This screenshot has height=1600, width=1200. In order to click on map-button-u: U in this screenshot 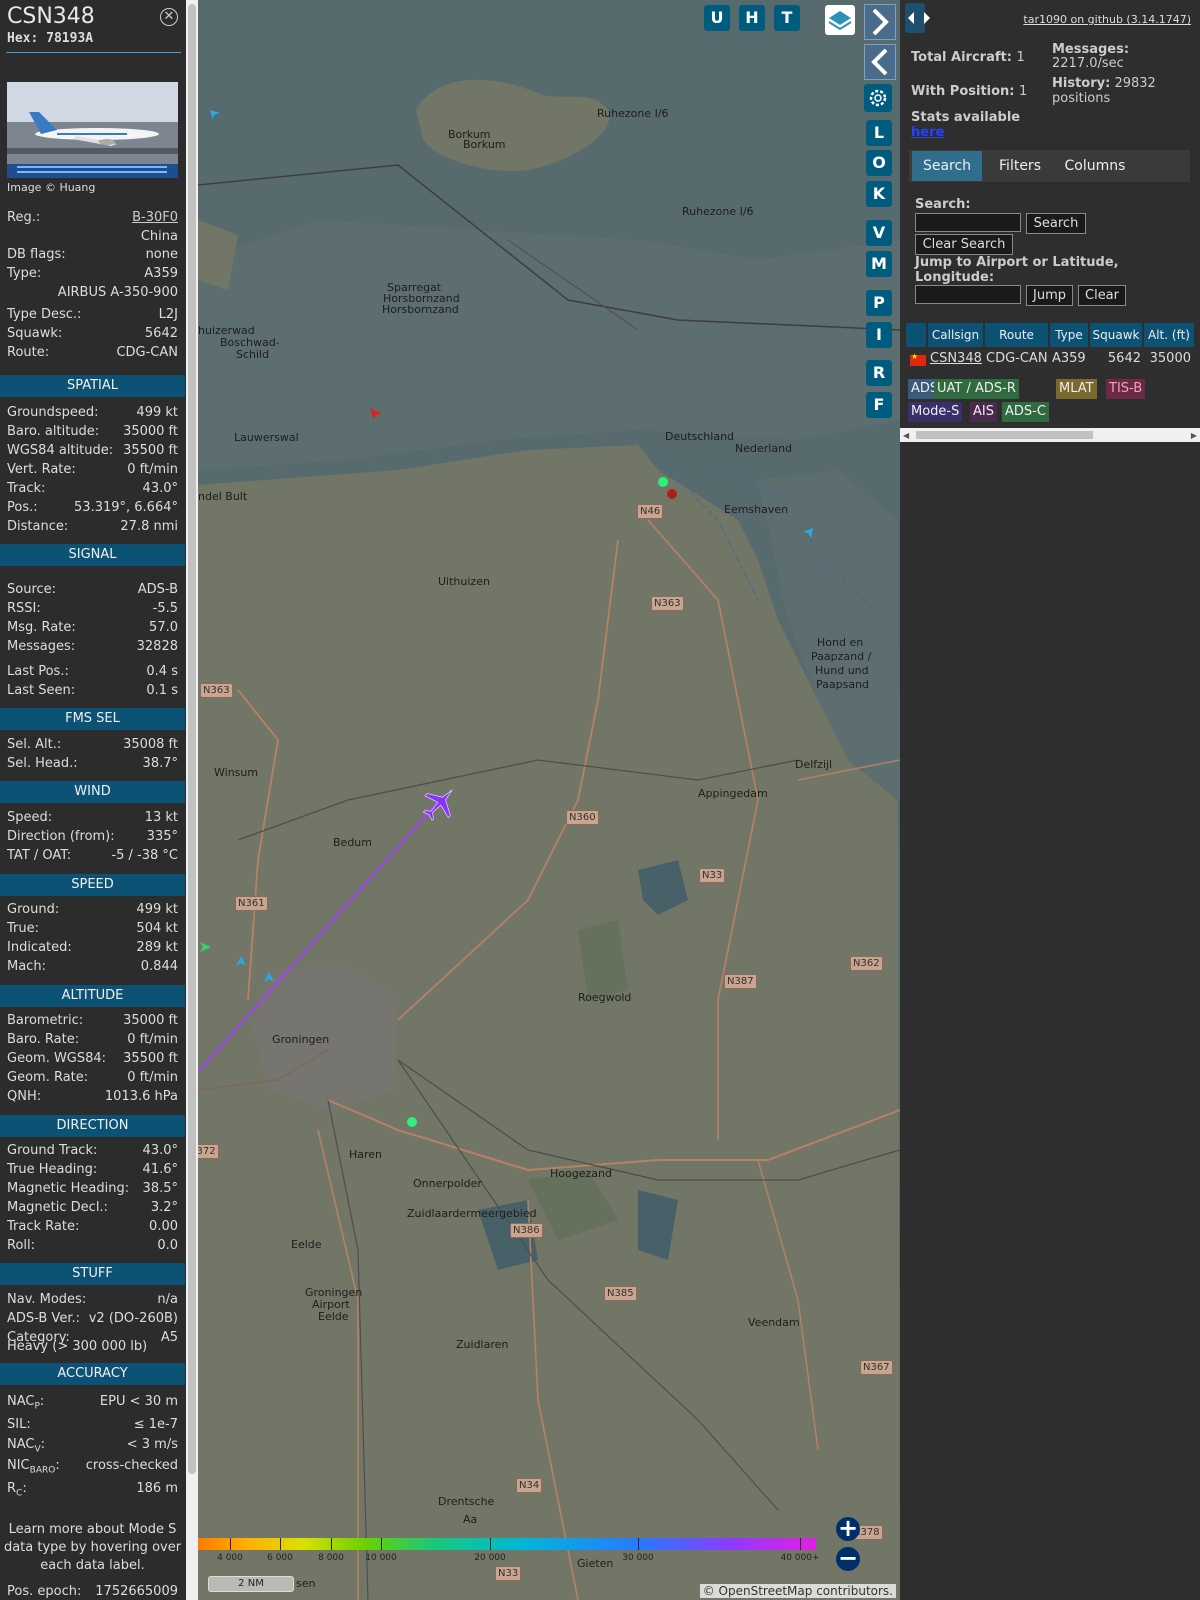, I will do `click(717, 18)`.